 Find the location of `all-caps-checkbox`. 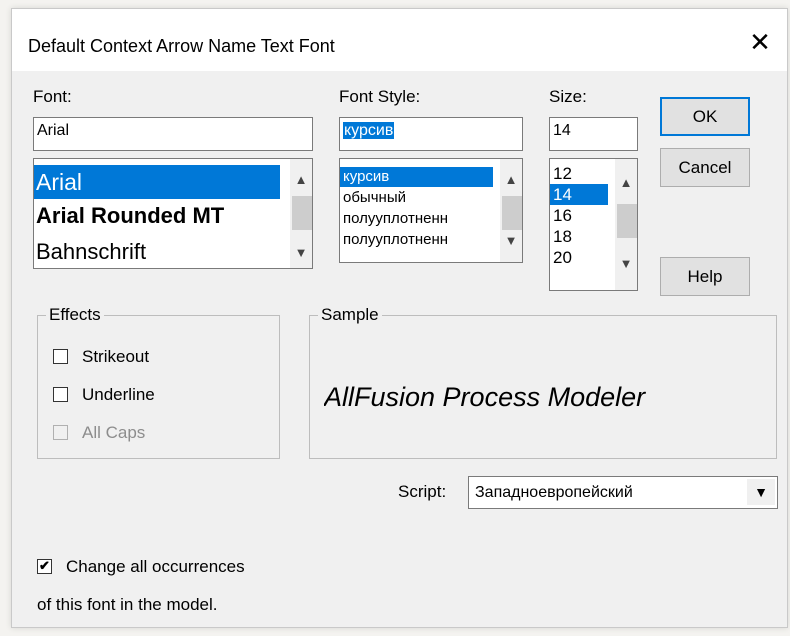

all-caps-checkbox is located at coordinates (60, 432).